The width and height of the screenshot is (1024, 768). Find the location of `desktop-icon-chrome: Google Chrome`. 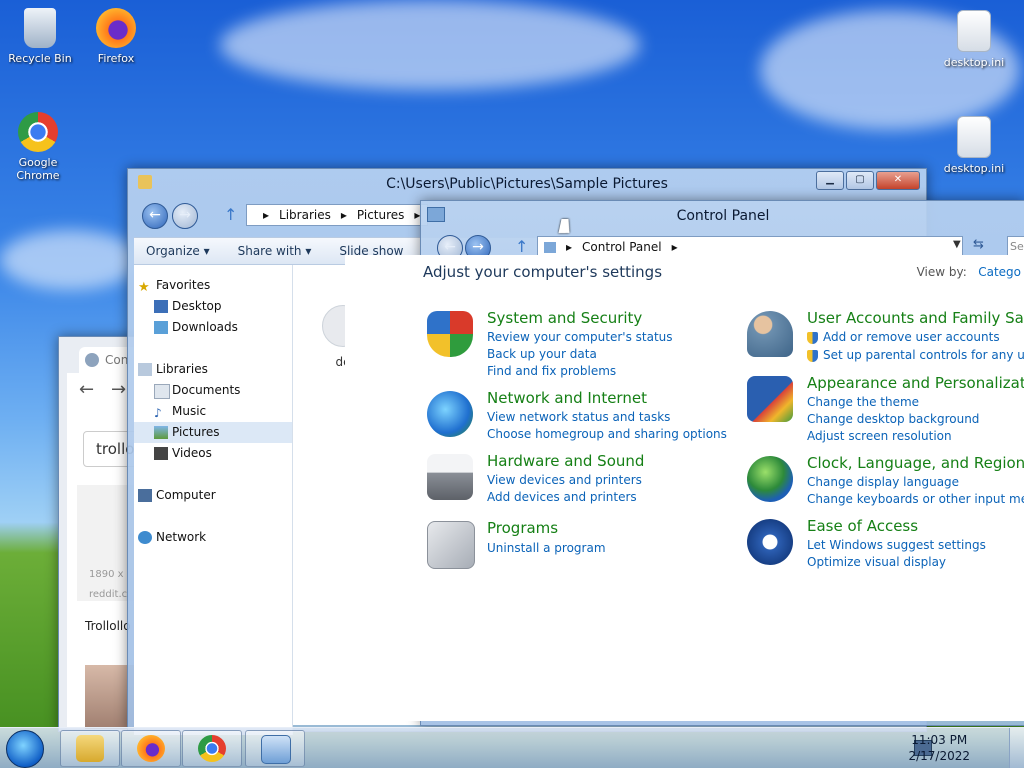

desktop-icon-chrome: Google Chrome is located at coordinates (38, 147).